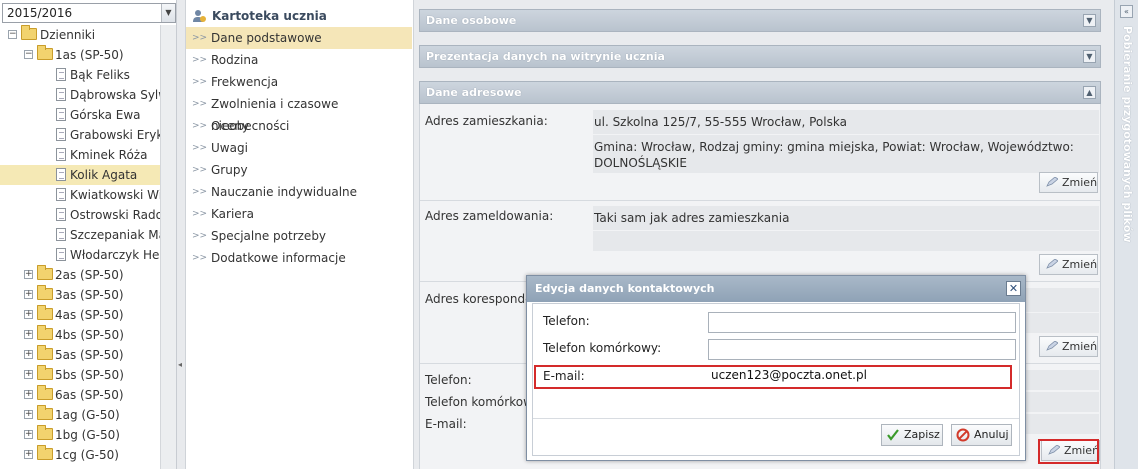  I want to click on tree-student-item: Kminek Róża, so click(80, 155).